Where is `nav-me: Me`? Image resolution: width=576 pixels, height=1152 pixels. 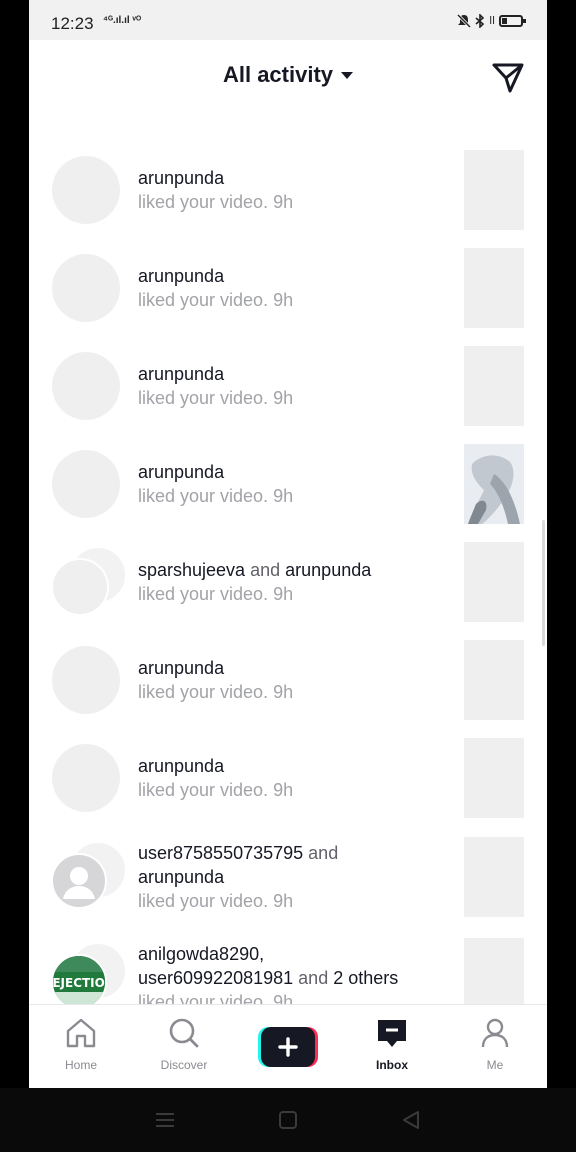
nav-me: Me is located at coordinates (495, 1044).